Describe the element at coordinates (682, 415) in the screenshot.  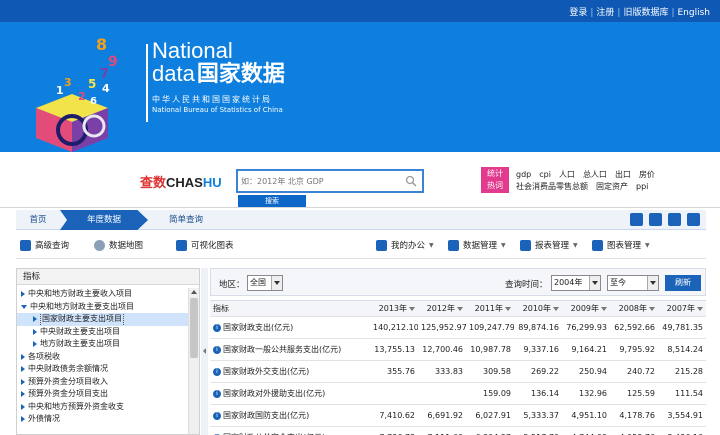
I see `value-cell: 3,554.91` at that location.